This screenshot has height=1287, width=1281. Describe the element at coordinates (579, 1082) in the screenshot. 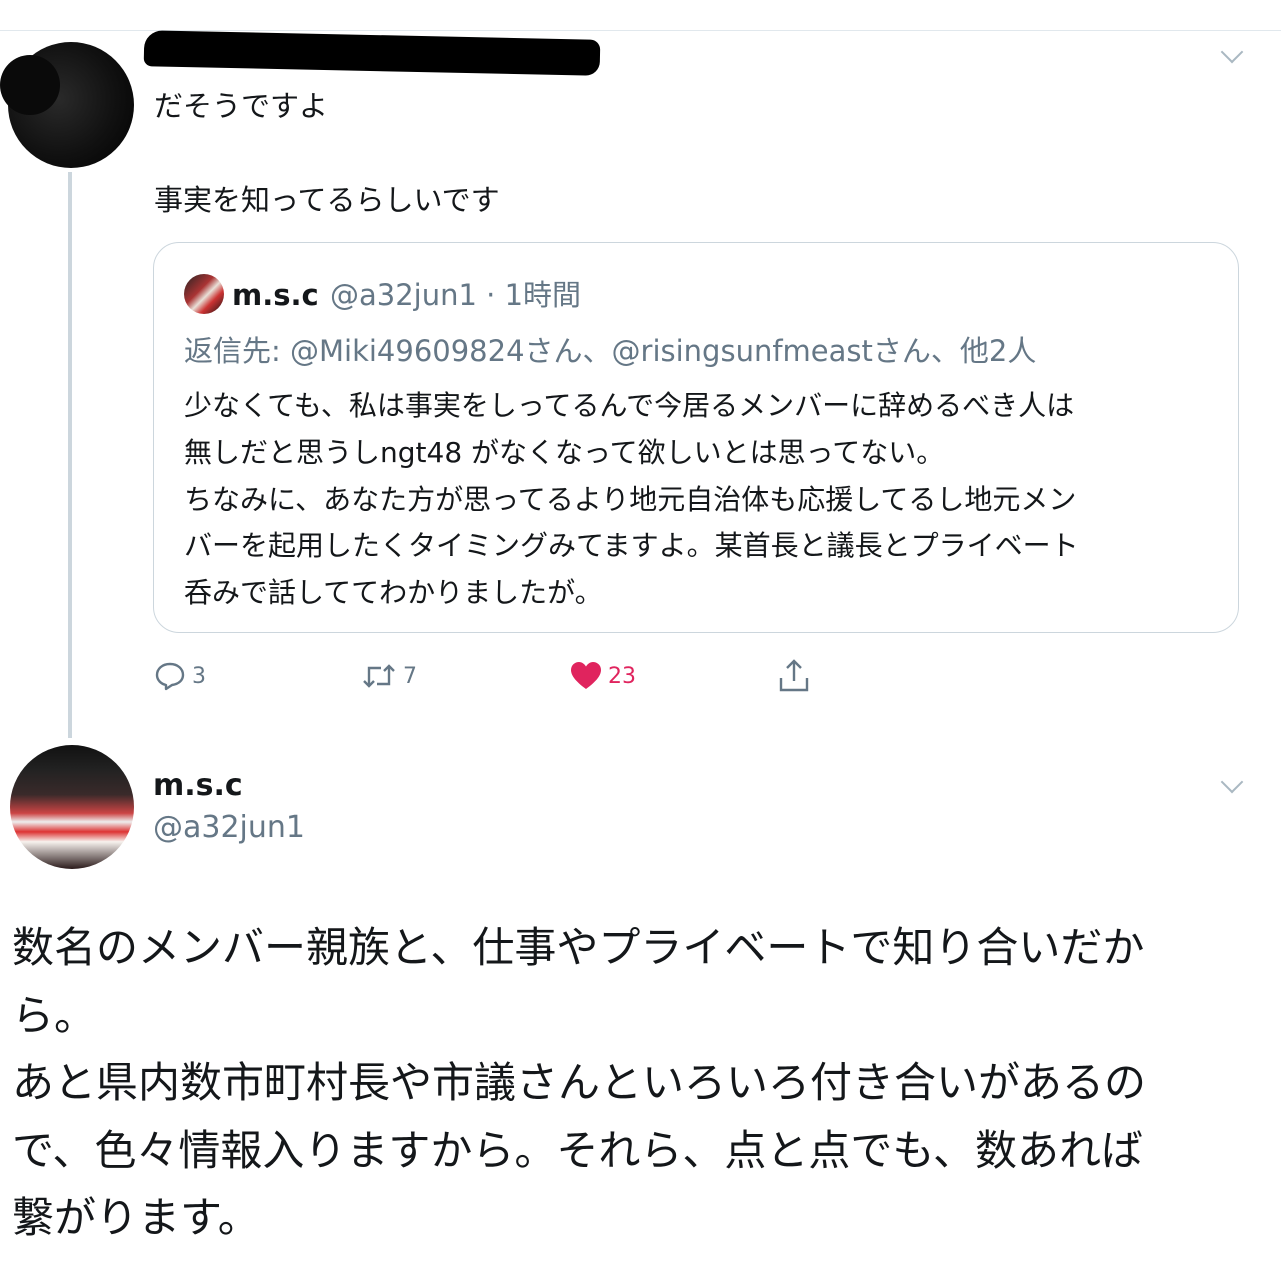

I see `tweet-body-line: あと県内数市町村長や市議さんといろいろ付き合いがあるの` at that location.